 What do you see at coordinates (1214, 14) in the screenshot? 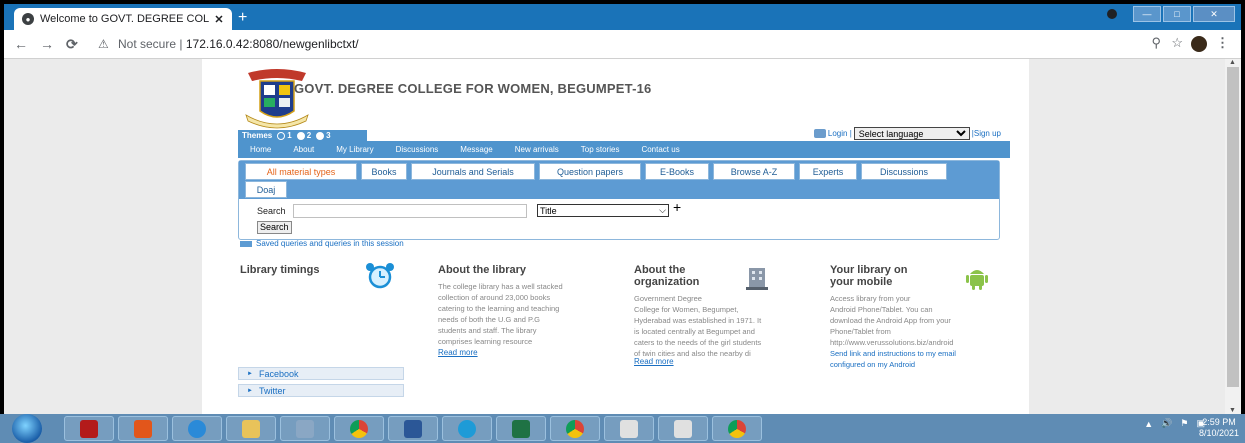
I see `close-window-button: ✕` at bounding box center [1214, 14].